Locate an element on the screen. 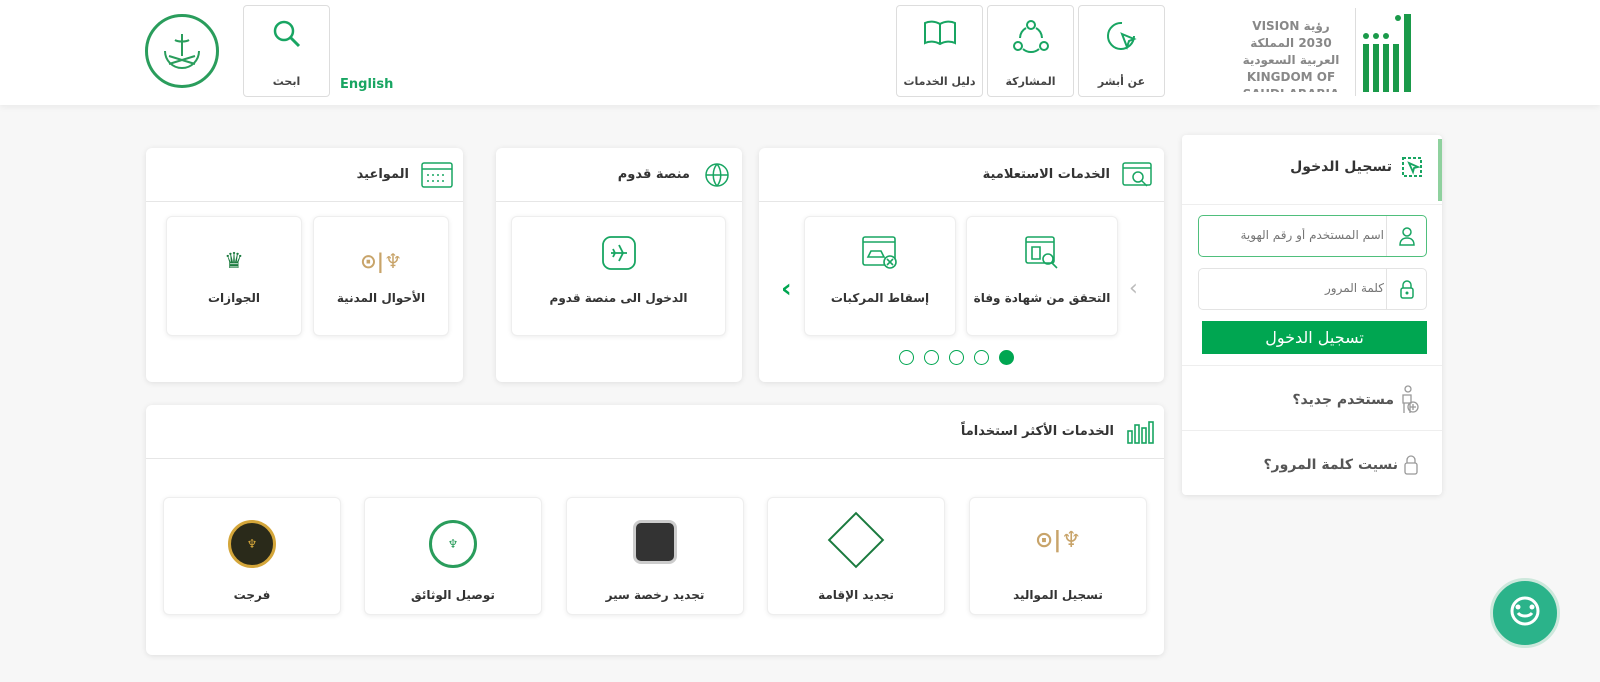 The width and height of the screenshot is (1600, 682). username-input is located at coordinates (1295, 235).